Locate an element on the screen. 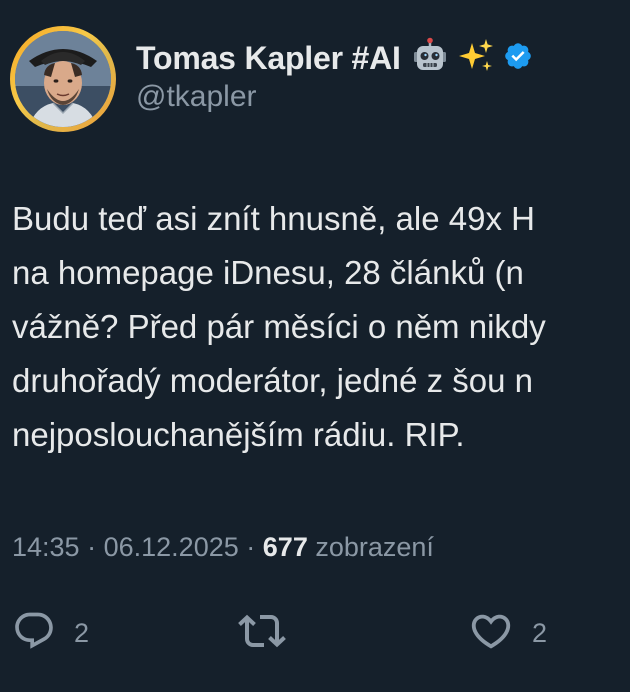 The image size is (630, 692). retweet-button is located at coordinates (262, 633).